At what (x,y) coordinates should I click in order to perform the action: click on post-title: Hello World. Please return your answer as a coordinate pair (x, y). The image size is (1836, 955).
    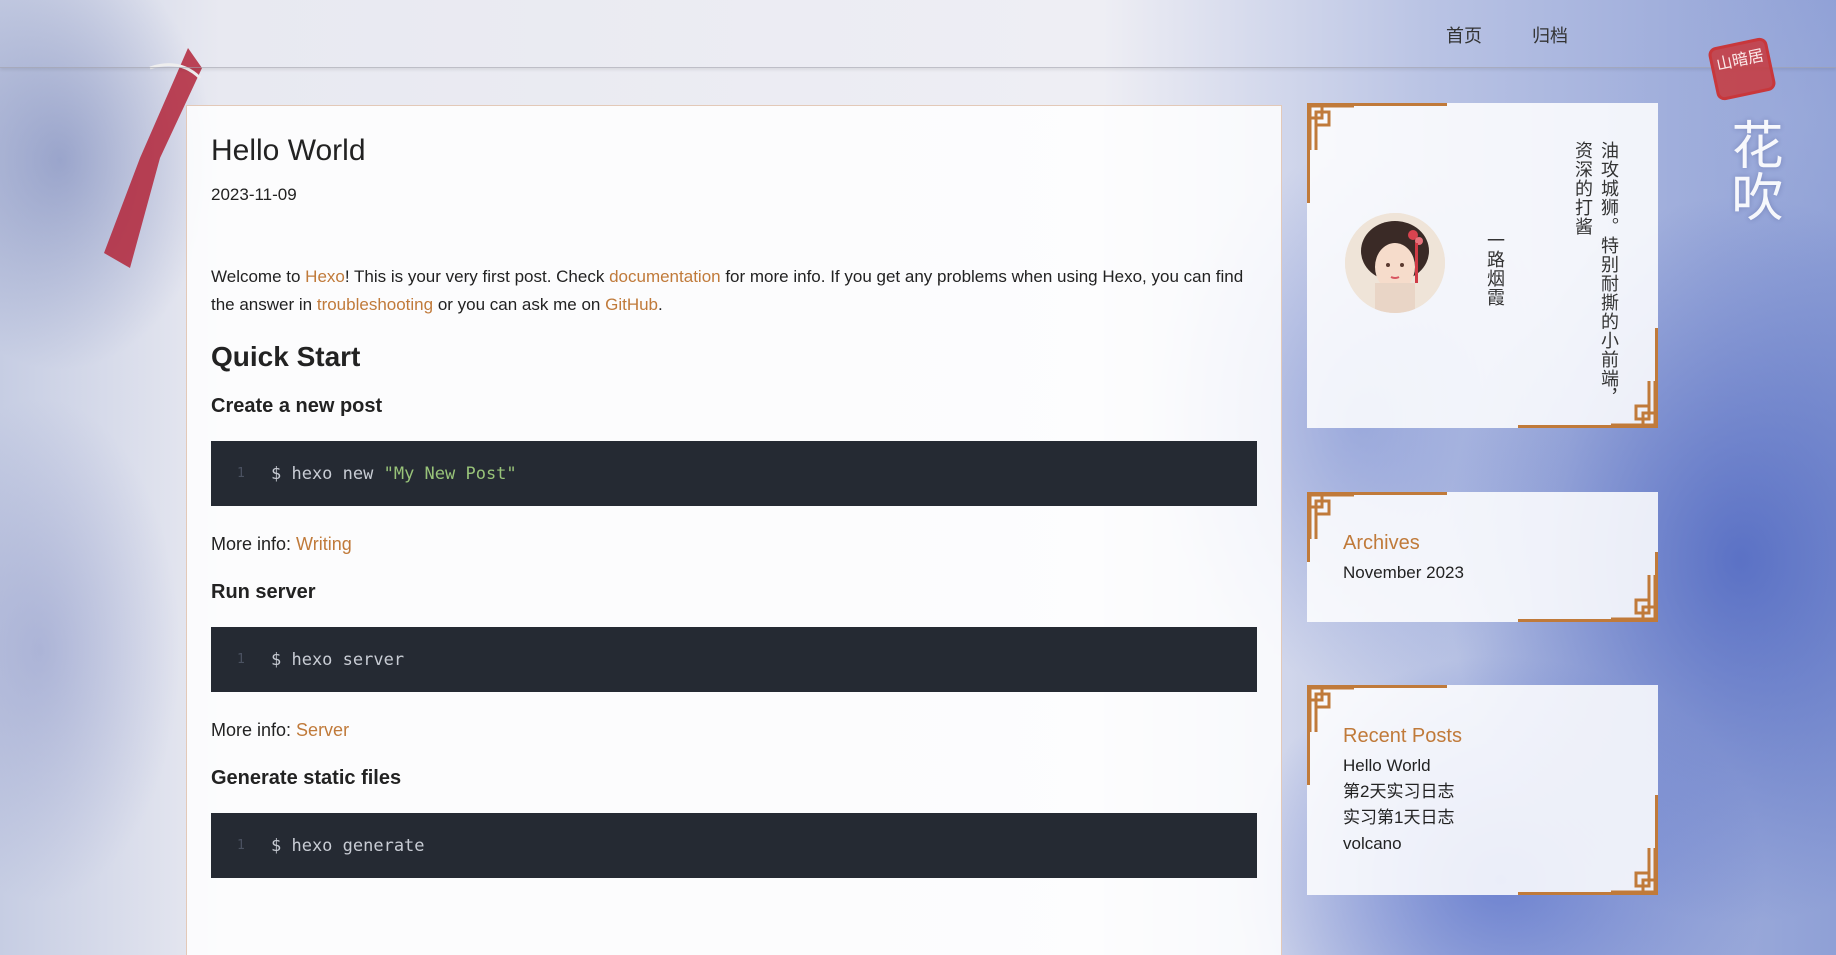
    Looking at the image, I should click on (288, 150).